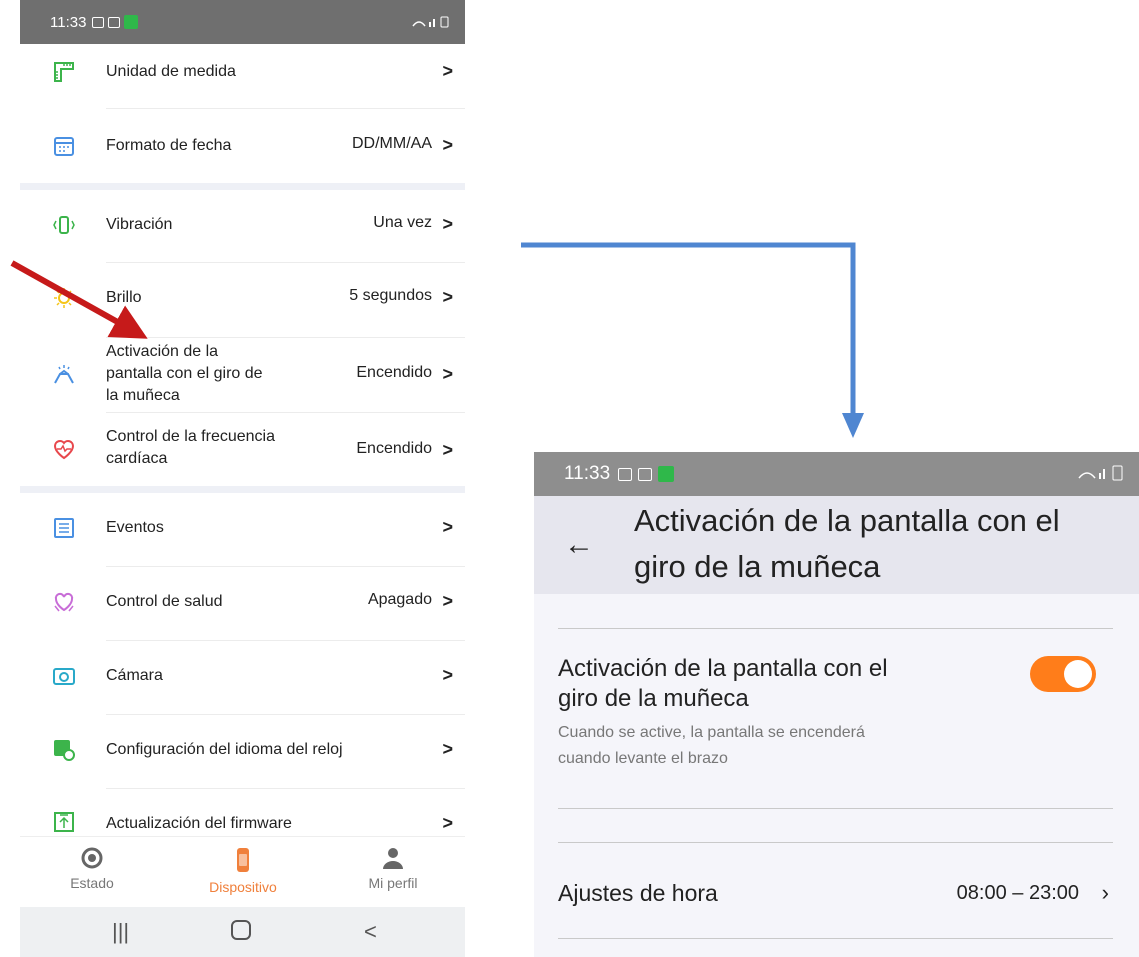 Image resolution: width=1139 pixels, height=957 pixels. I want to click on time-settings-value: 08:00 – 23:00, so click(1017, 893).